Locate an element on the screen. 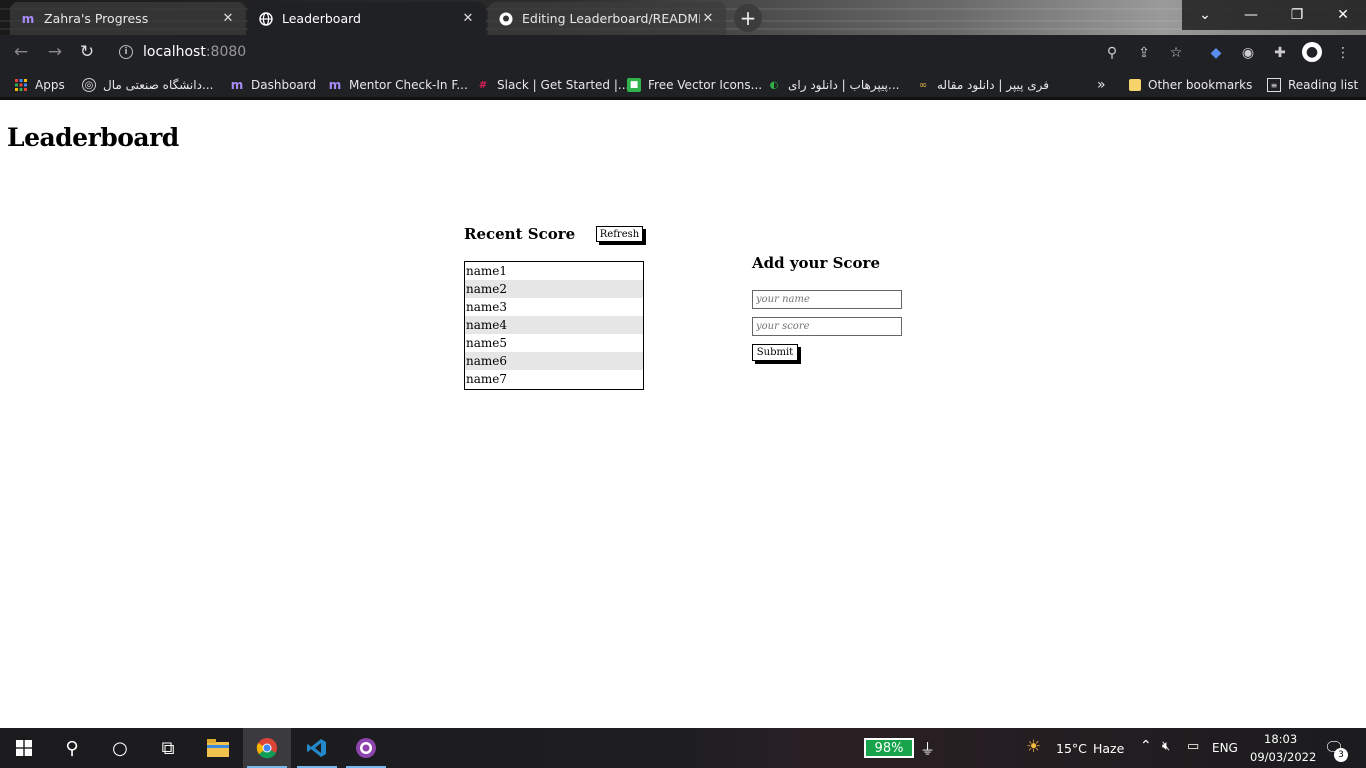 Image resolution: width=1366 pixels, height=768 pixels. incognito-extension-icon: ◉ is located at coordinates (1248, 53).